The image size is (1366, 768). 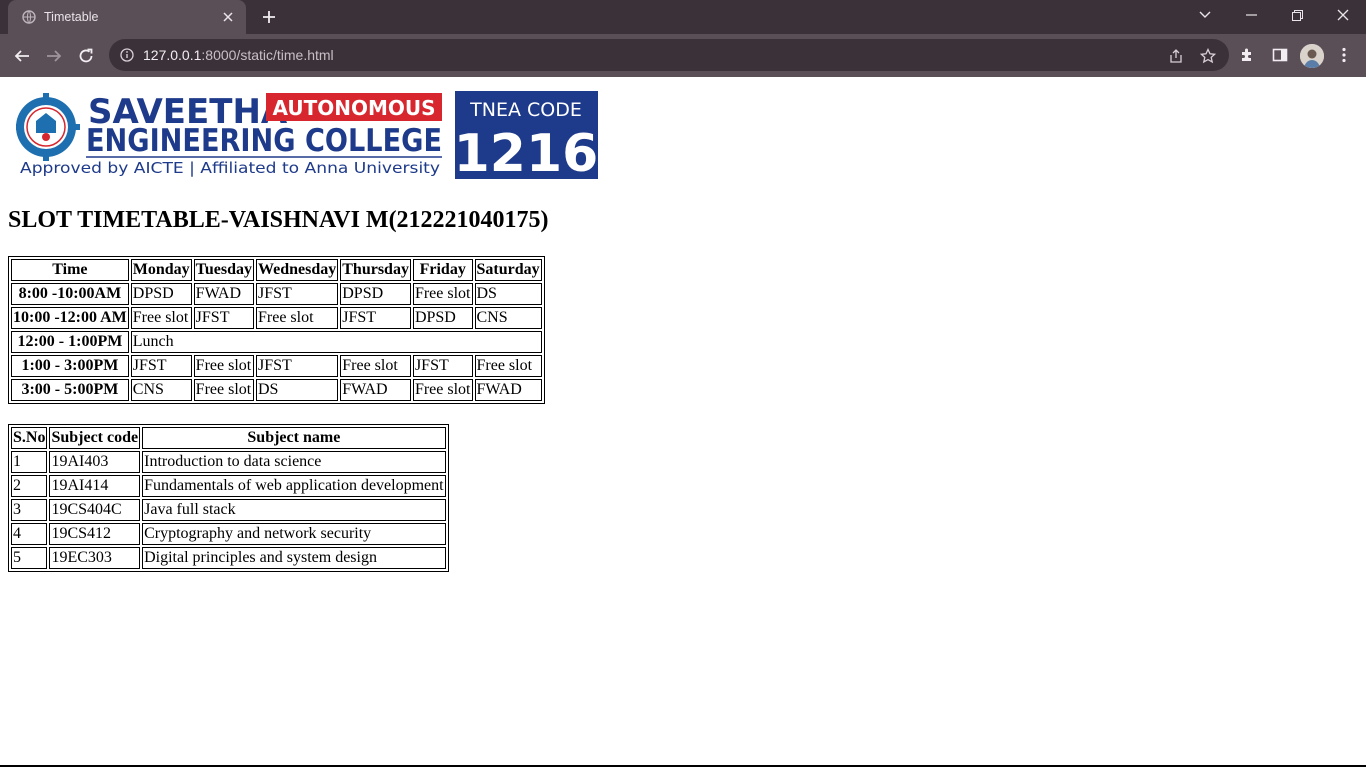 I want to click on new-tab-icon, so click(x=269, y=17).